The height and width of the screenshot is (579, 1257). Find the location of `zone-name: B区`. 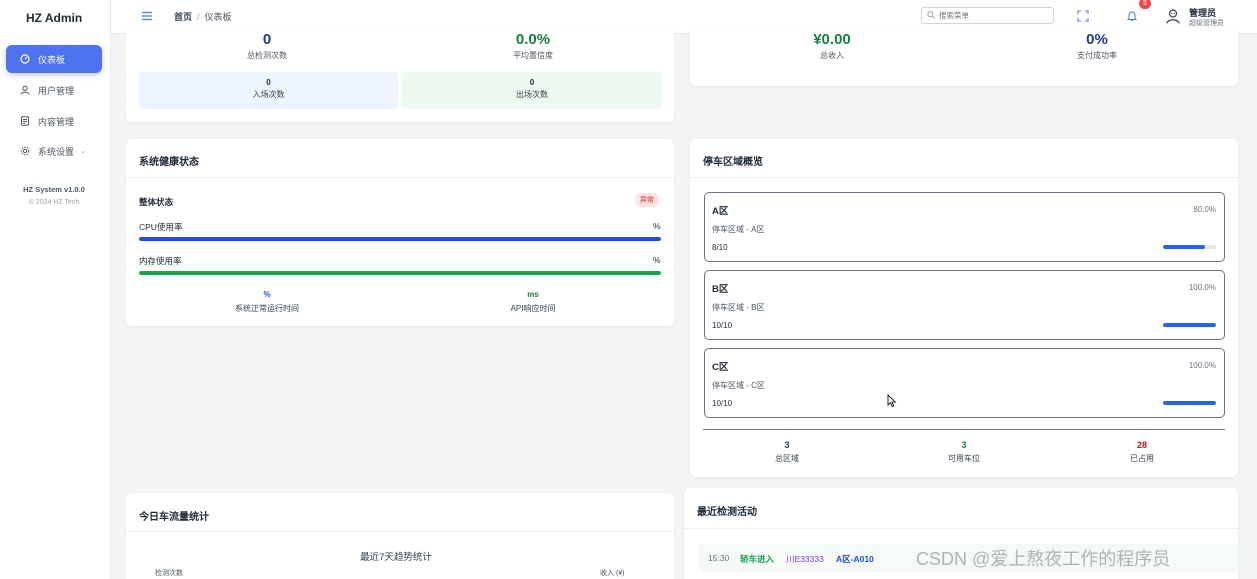

zone-name: B区 is located at coordinates (720, 289).